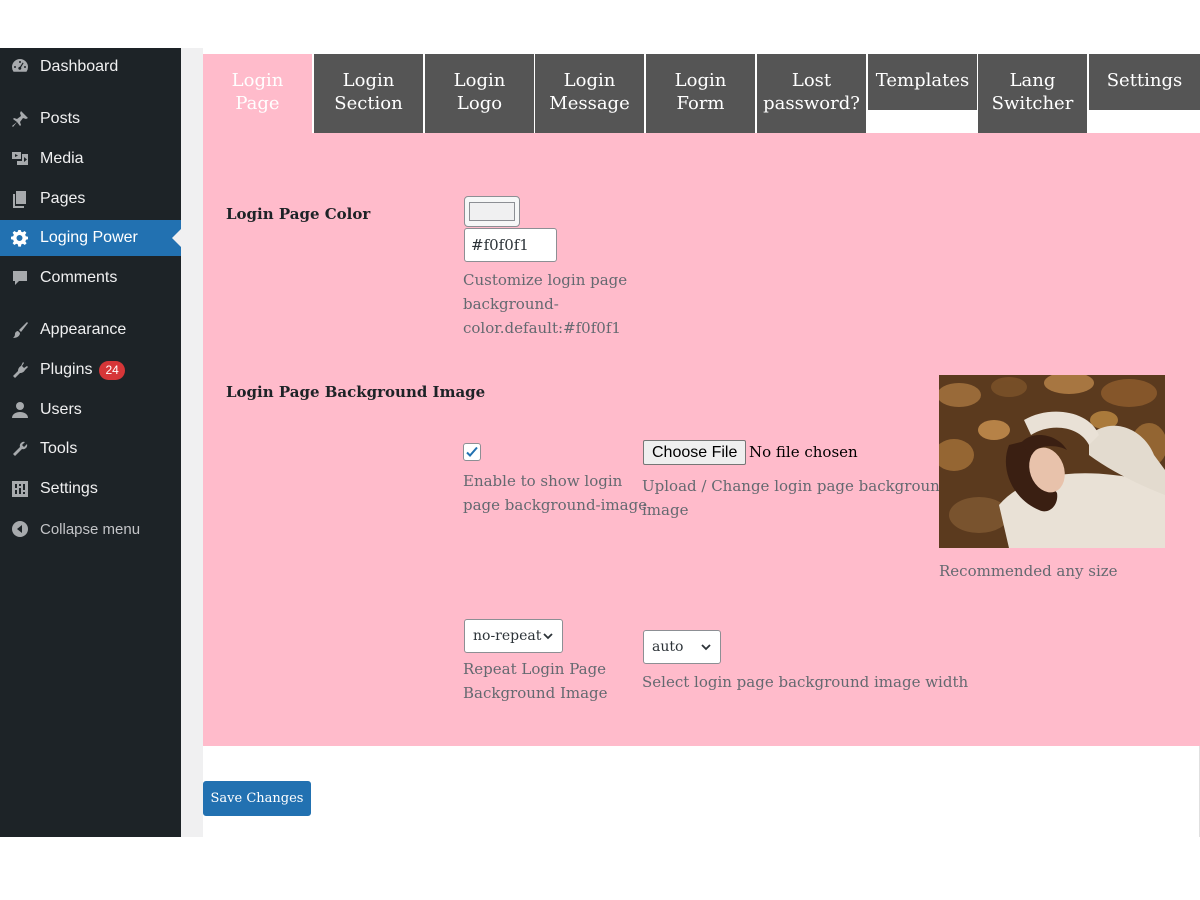  I want to click on upload-desc-line: Upload / Change login page background, so click(796, 486).